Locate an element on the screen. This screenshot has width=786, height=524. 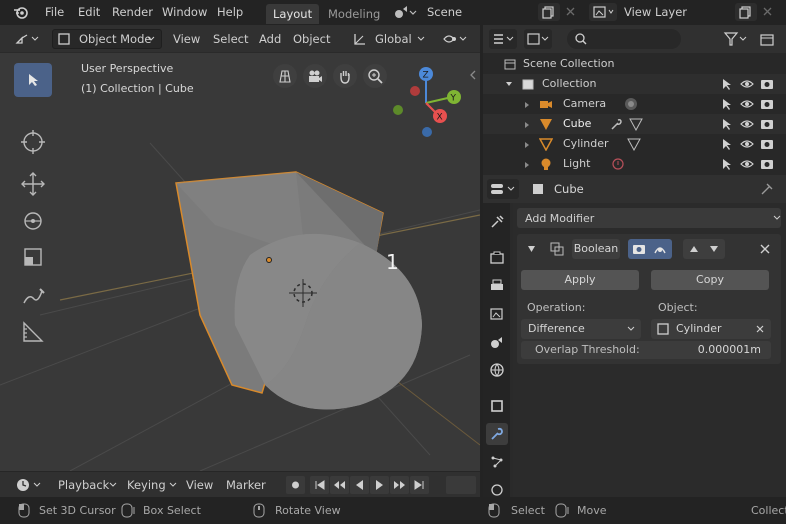
realtime-monitor-icon is located at coordinates (660, 249).